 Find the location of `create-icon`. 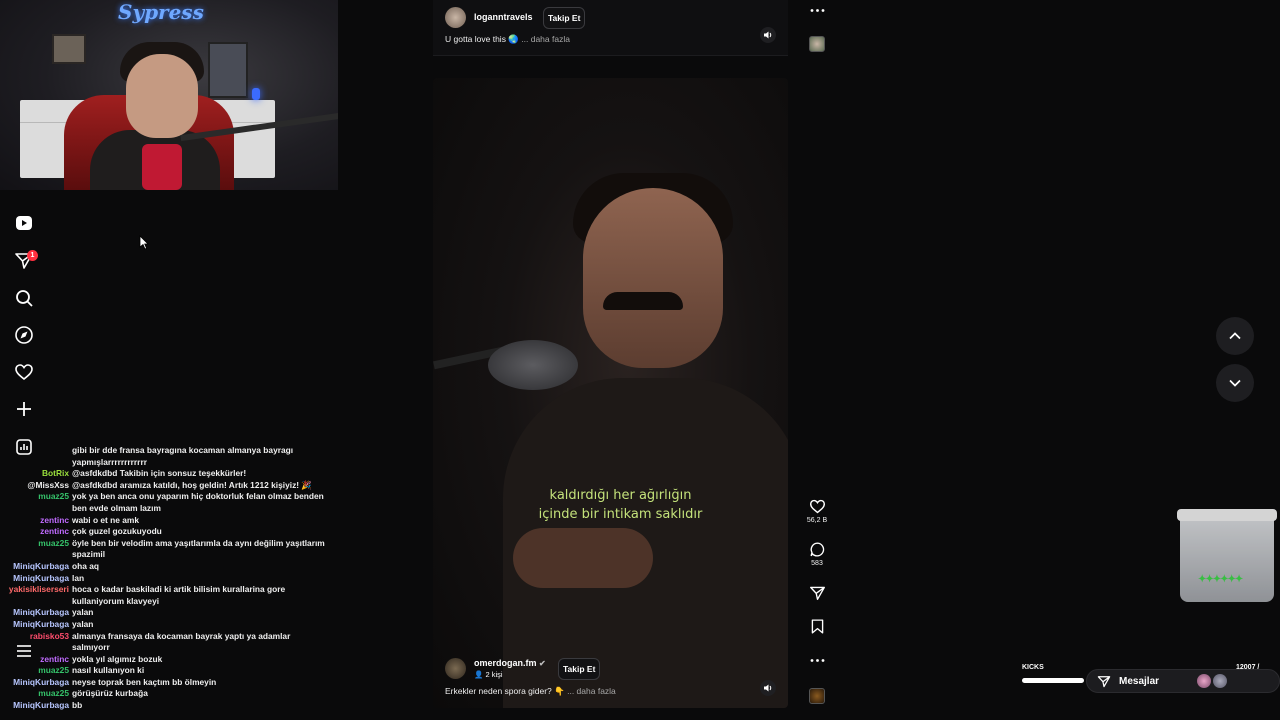

create-icon is located at coordinates (24, 409).